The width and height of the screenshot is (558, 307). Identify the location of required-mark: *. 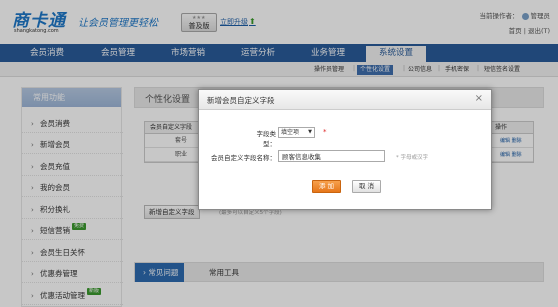
(325, 132).